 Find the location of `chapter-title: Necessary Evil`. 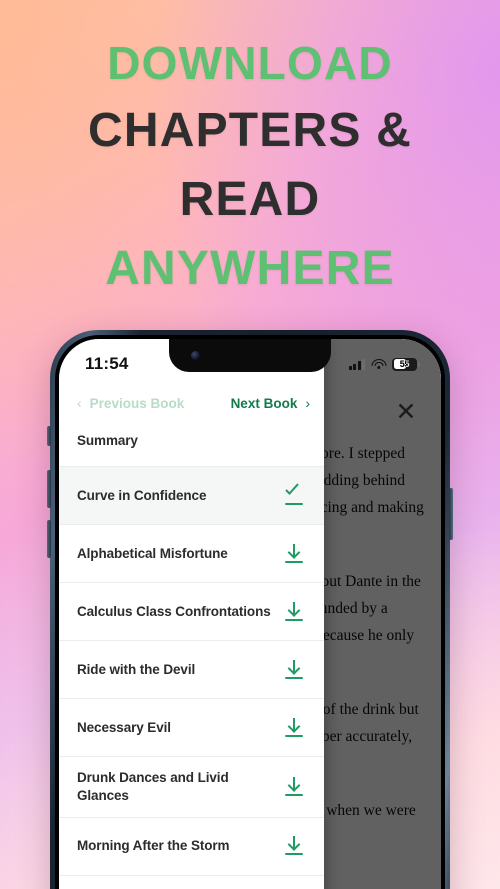

chapter-title: Necessary Evil is located at coordinates (124, 727).